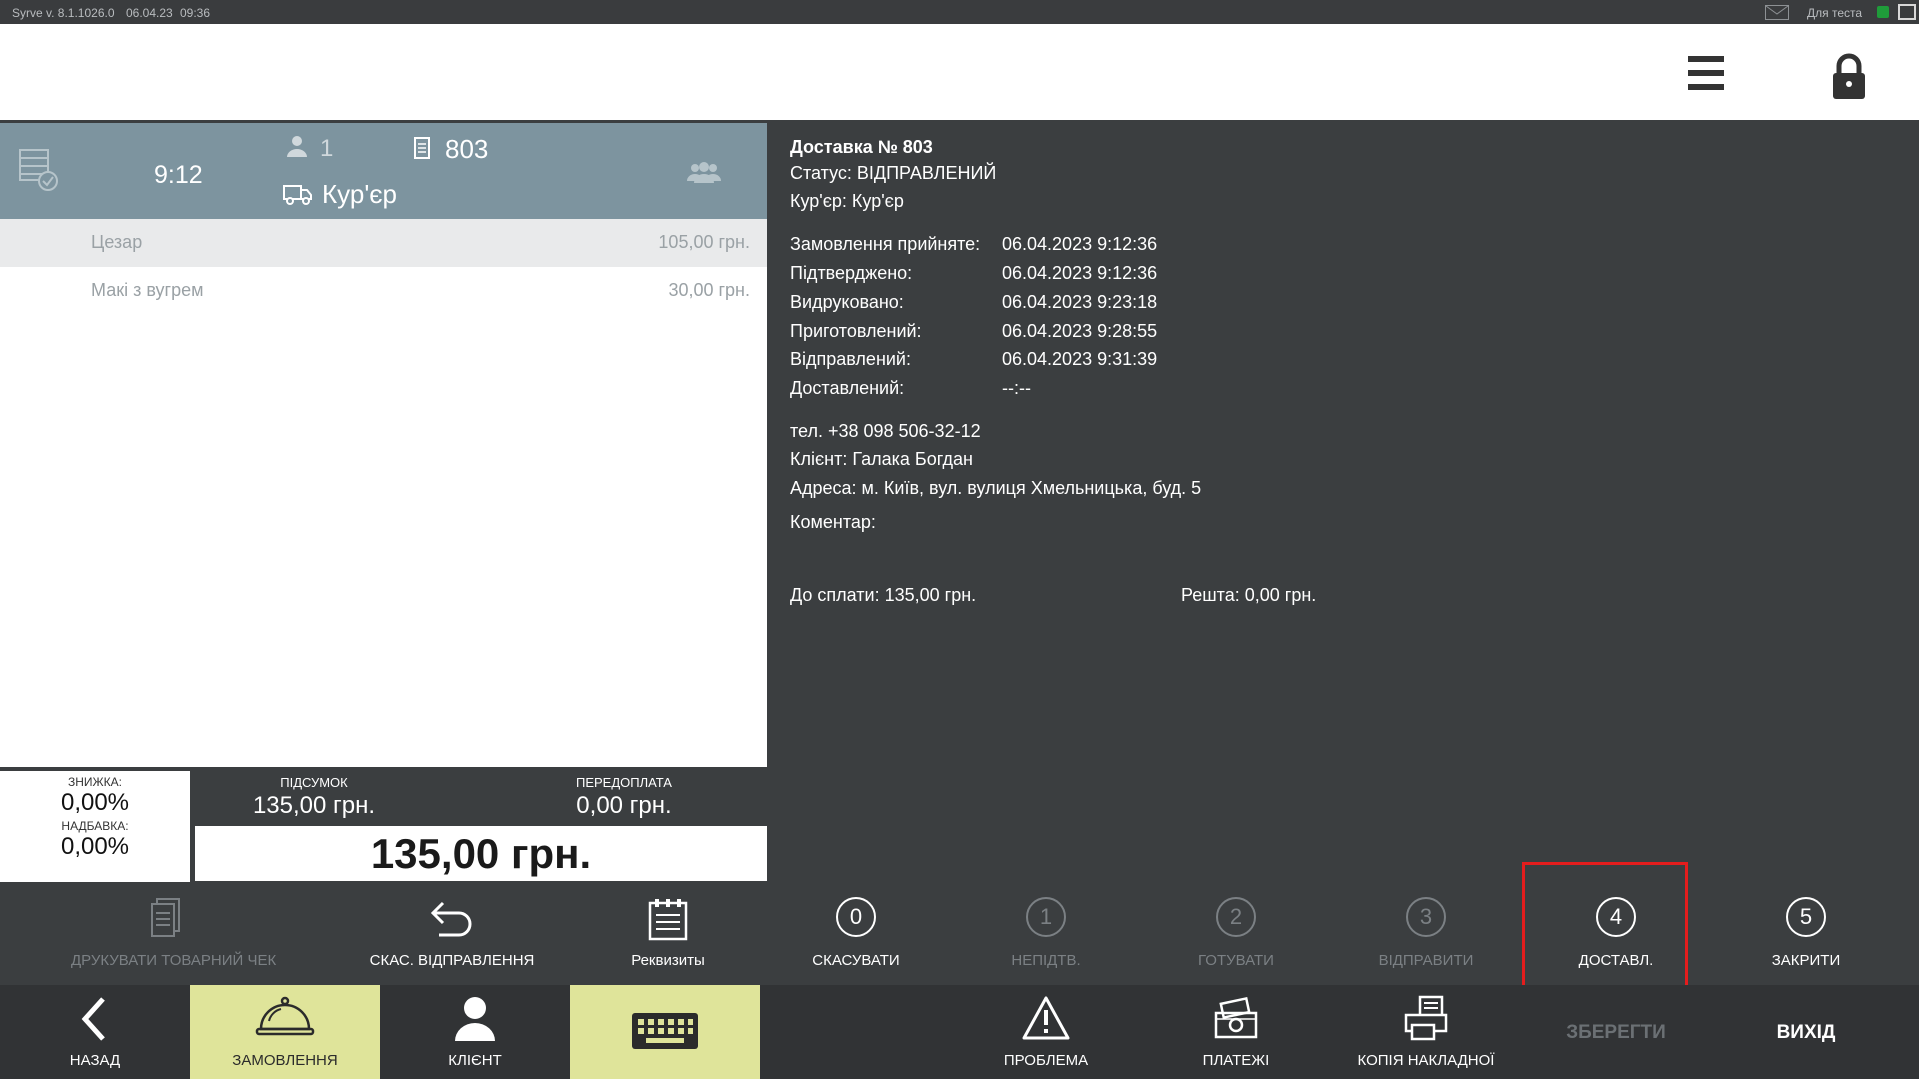  Describe the element at coordinates (624, 805) in the screenshot. I see `prepay-value: 0,00 грн.` at that location.